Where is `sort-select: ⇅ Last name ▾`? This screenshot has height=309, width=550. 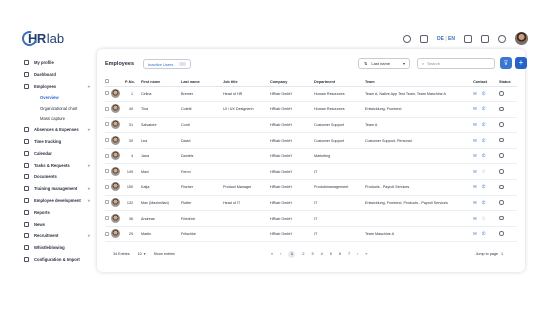
sort-select: ⇅ Last name ▾ is located at coordinates (384, 63).